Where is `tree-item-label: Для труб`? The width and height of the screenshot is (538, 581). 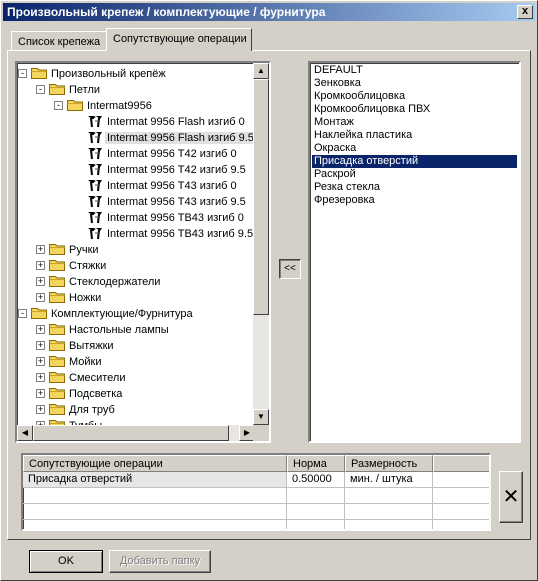
tree-item-label: Для труб is located at coordinates (92, 410).